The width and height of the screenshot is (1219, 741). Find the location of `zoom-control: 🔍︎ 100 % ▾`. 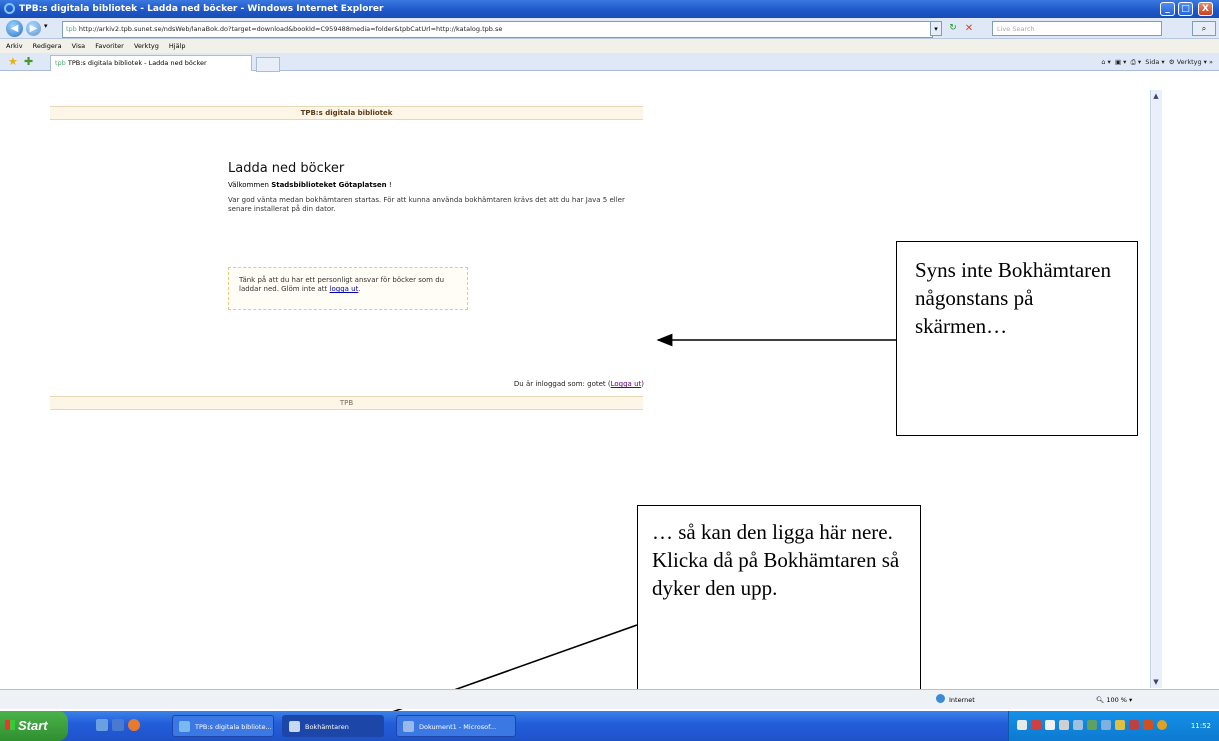

zoom-control: 🔍︎ 100 % ▾ is located at coordinates (1114, 700).